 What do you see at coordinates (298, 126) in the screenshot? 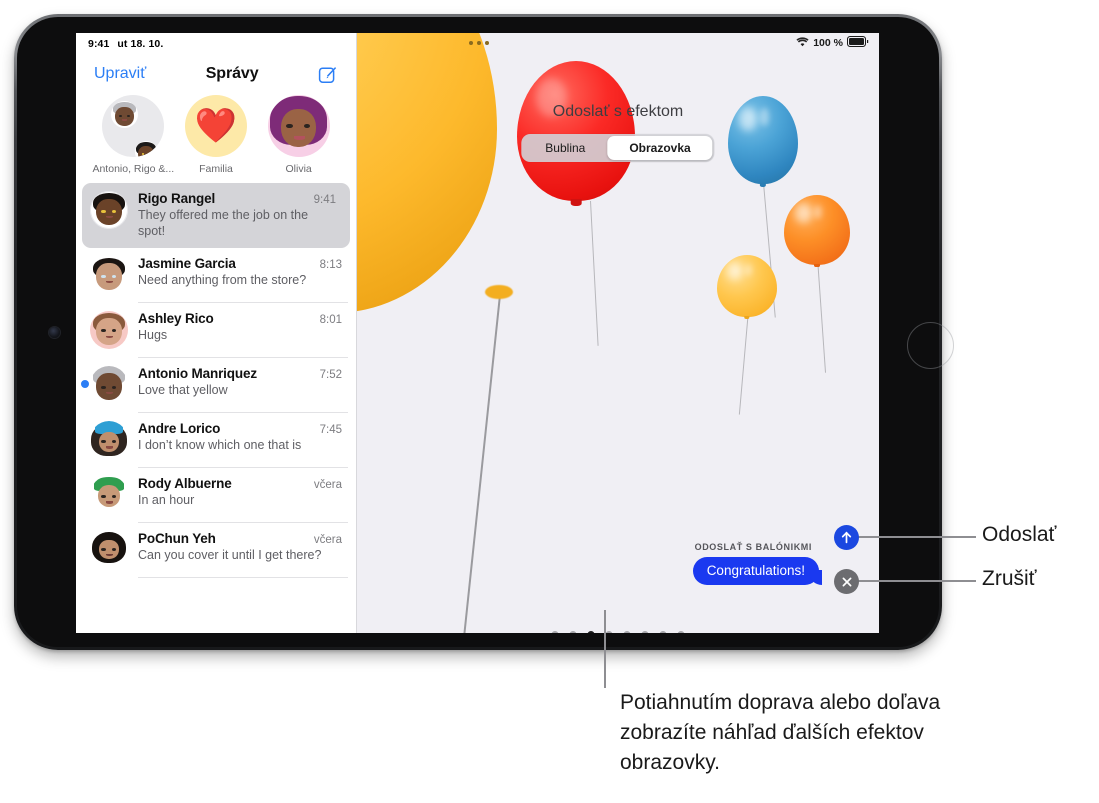
I see `olivia-memoji-avatar` at bounding box center [298, 126].